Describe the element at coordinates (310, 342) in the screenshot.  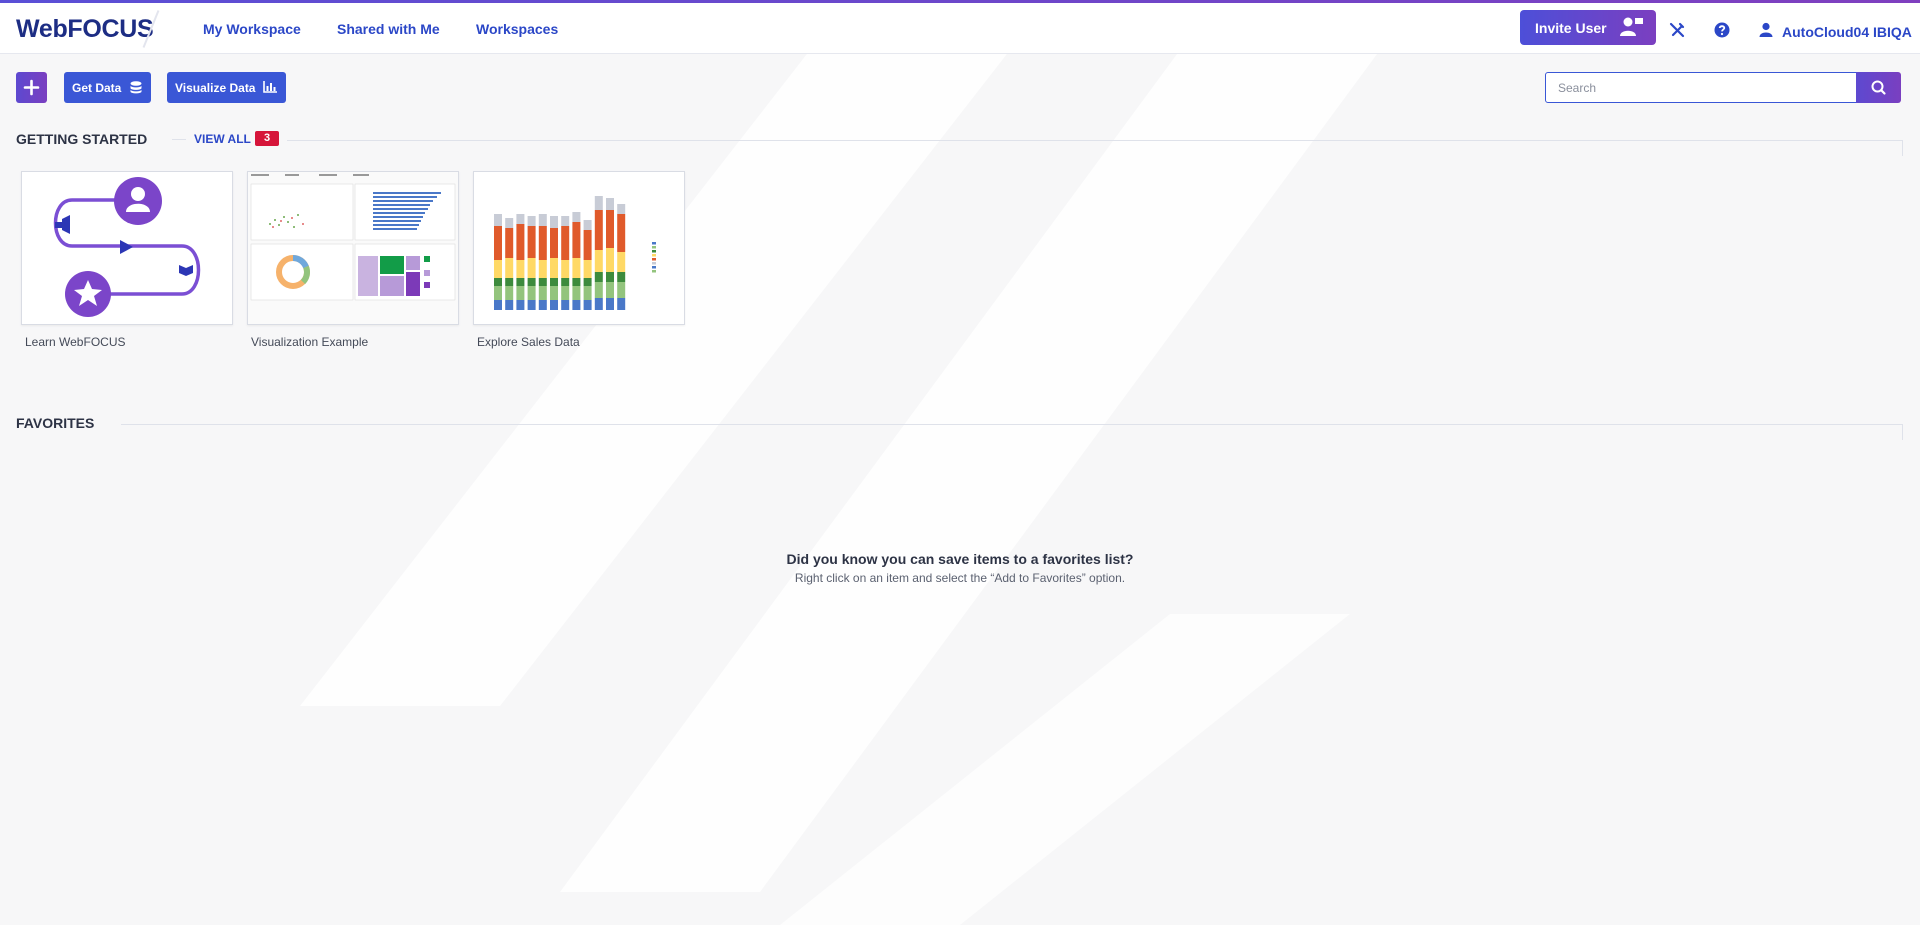
I see `card-label: Visualization Example` at that location.